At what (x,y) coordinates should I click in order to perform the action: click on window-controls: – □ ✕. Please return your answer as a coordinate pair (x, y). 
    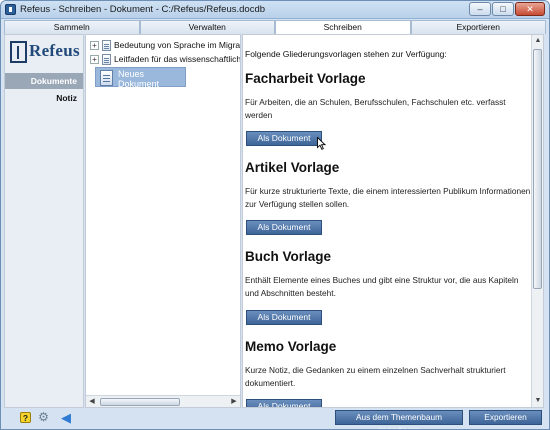
    Looking at the image, I should click on (507, 9).